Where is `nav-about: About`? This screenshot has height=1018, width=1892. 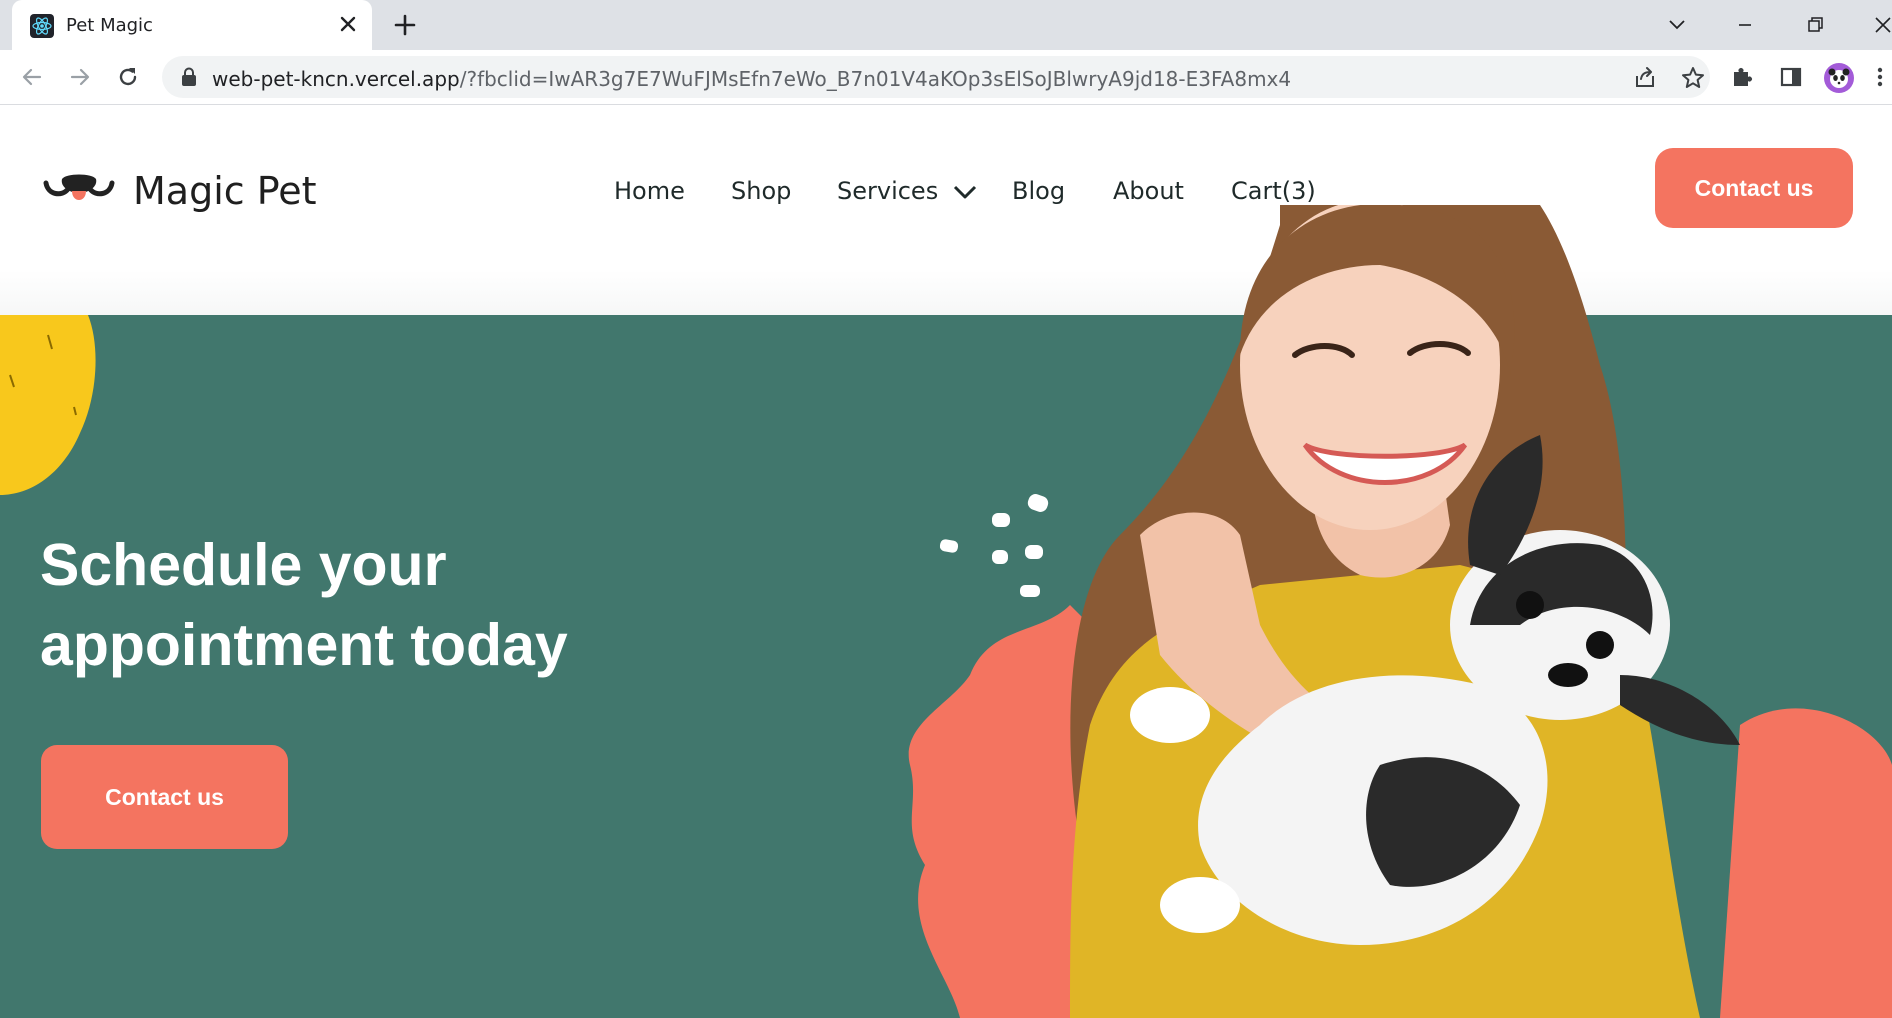
nav-about: About is located at coordinates (1148, 191).